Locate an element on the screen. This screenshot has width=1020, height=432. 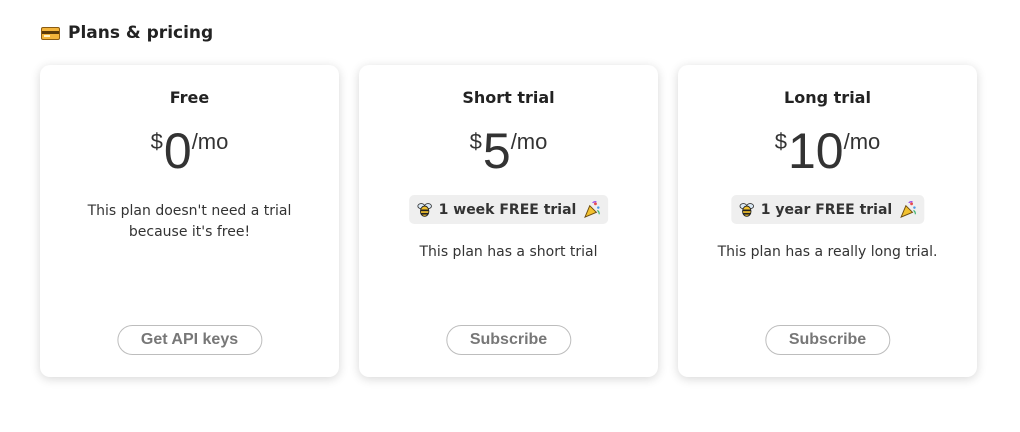
section-title: Plans & pricing is located at coordinates (141, 33).